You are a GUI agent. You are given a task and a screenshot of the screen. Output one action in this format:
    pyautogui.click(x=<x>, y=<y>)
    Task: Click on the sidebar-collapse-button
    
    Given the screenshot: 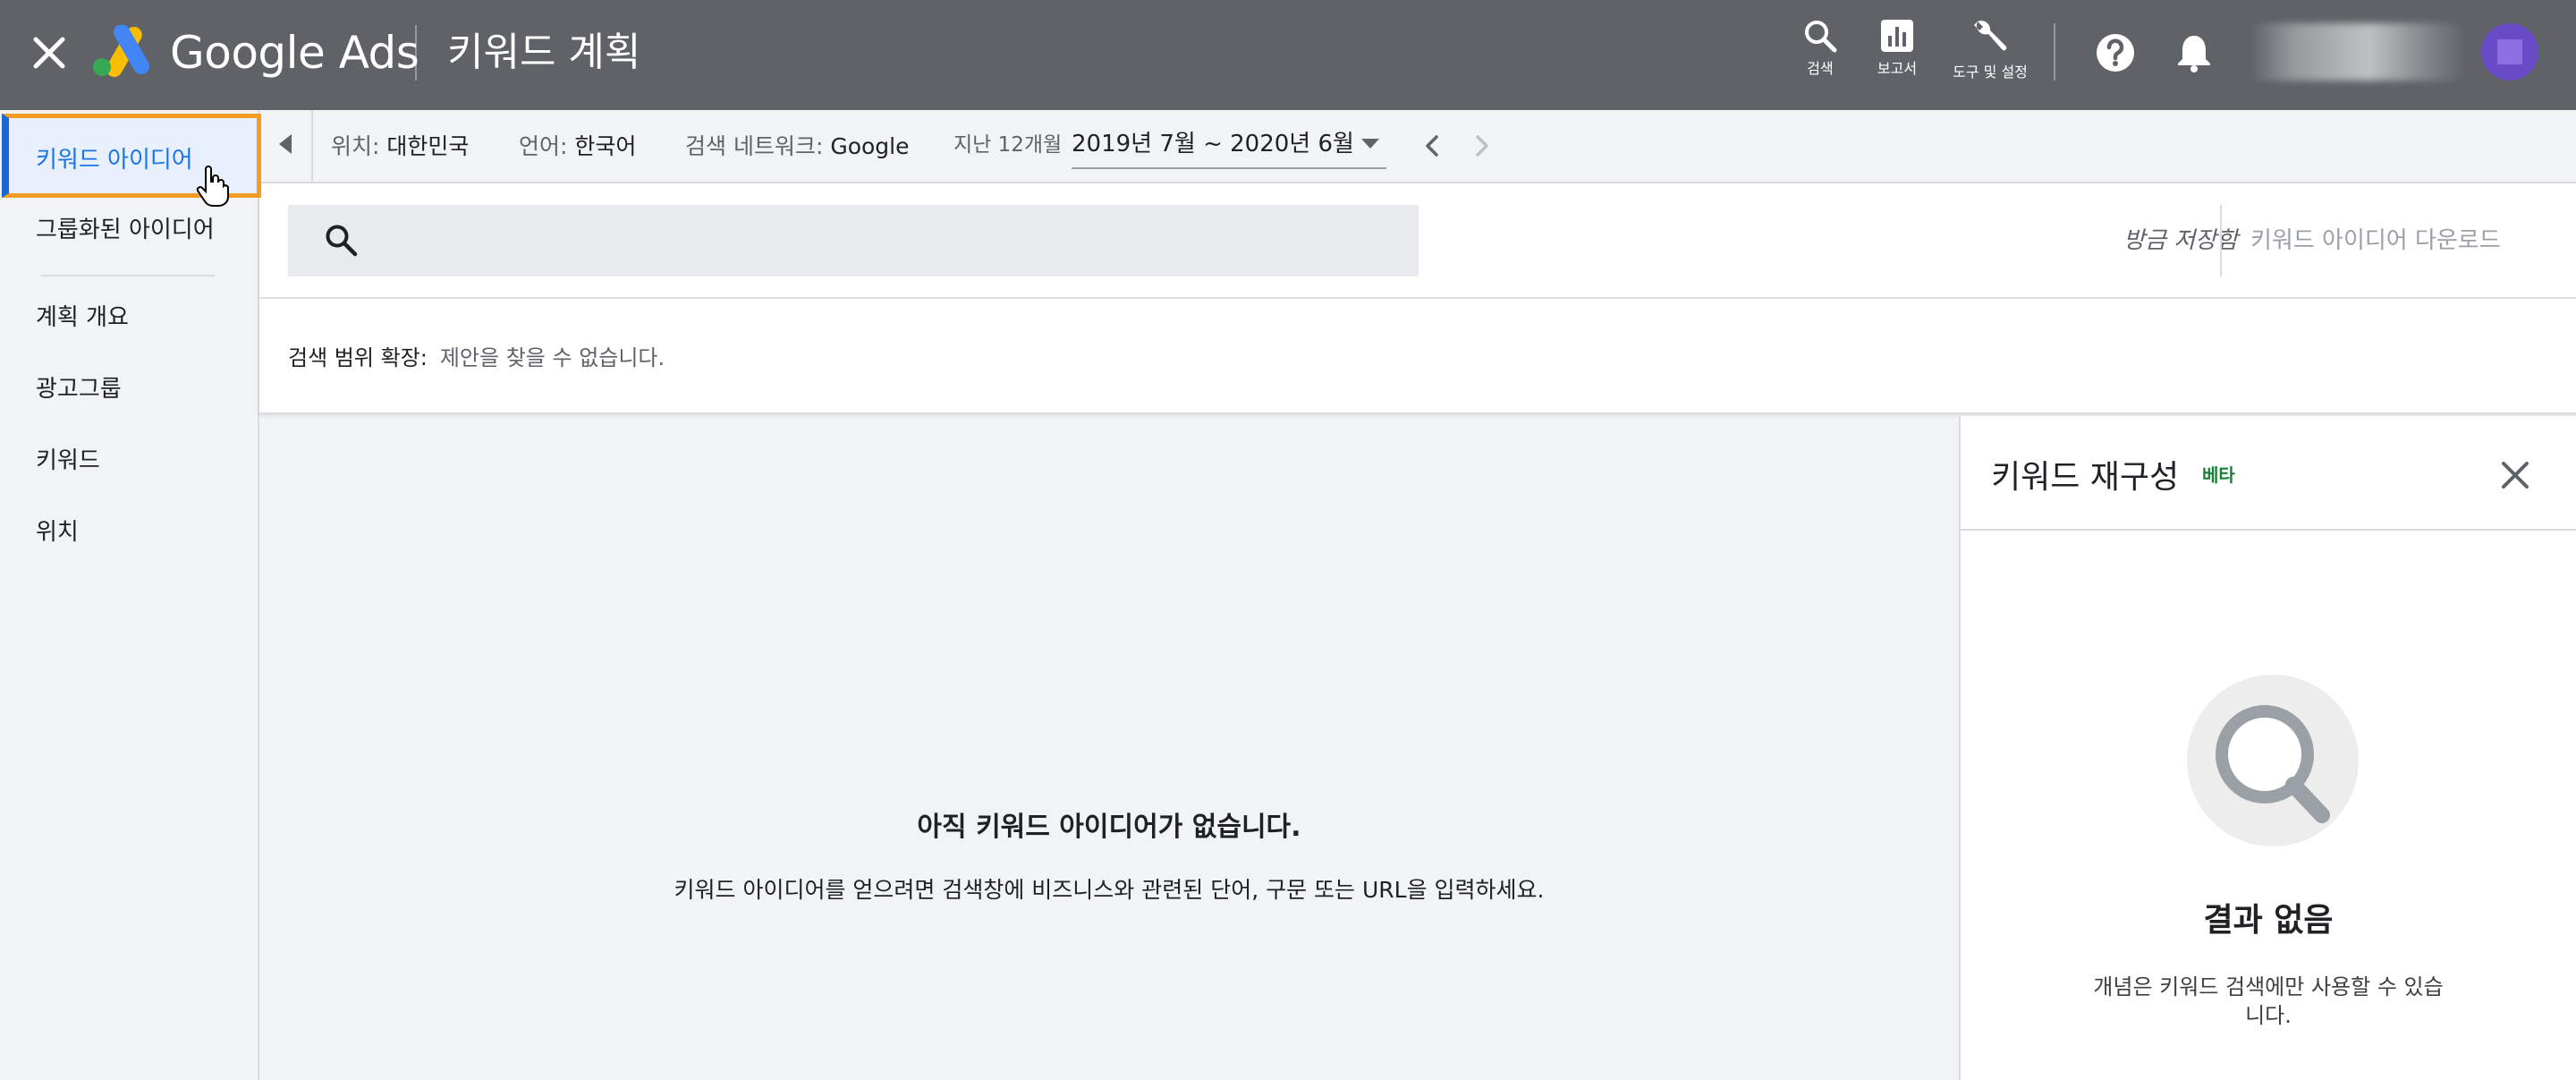 What is the action you would take?
    pyautogui.click(x=286, y=146)
    